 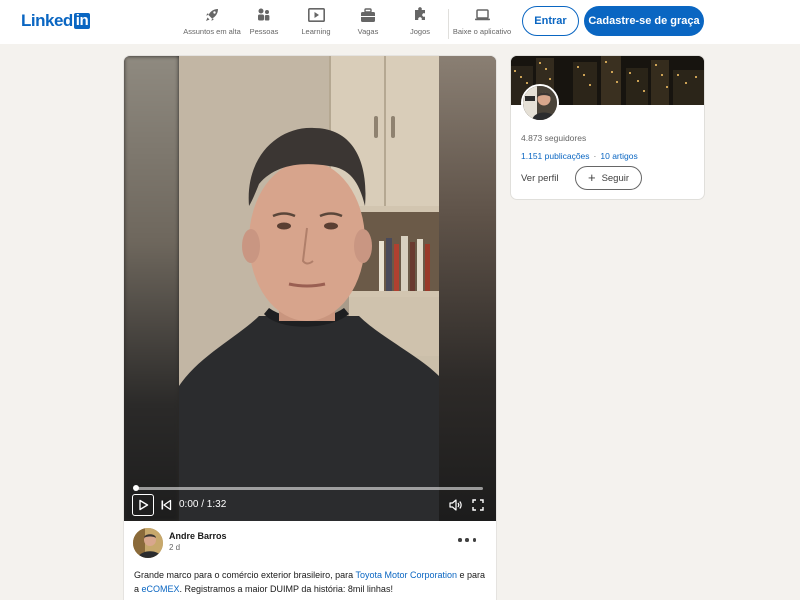 What do you see at coordinates (136, 488) in the screenshot?
I see `video-progress-thumb` at bounding box center [136, 488].